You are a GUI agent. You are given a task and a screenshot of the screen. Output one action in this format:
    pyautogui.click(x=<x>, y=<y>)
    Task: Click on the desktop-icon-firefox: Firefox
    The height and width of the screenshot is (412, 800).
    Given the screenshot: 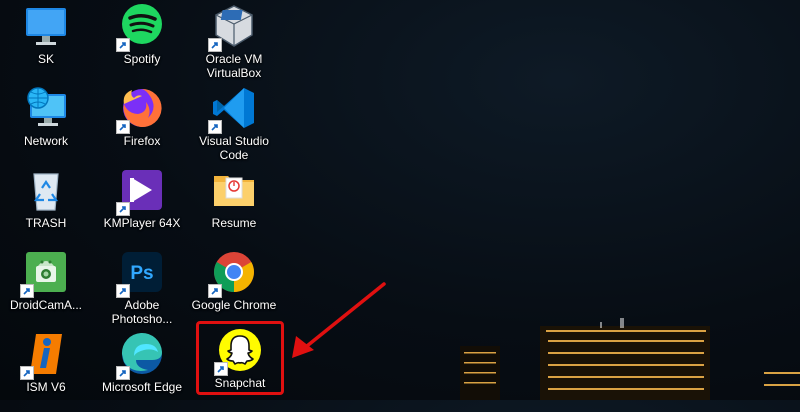 What is the action you would take?
    pyautogui.click(x=142, y=125)
    